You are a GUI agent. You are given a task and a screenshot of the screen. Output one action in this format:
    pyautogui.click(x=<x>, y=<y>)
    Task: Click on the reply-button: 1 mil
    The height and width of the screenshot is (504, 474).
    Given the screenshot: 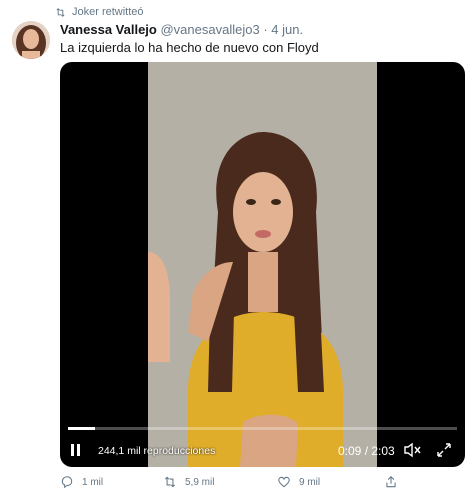 What is the action you would take?
    pyautogui.click(x=81, y=482)
    